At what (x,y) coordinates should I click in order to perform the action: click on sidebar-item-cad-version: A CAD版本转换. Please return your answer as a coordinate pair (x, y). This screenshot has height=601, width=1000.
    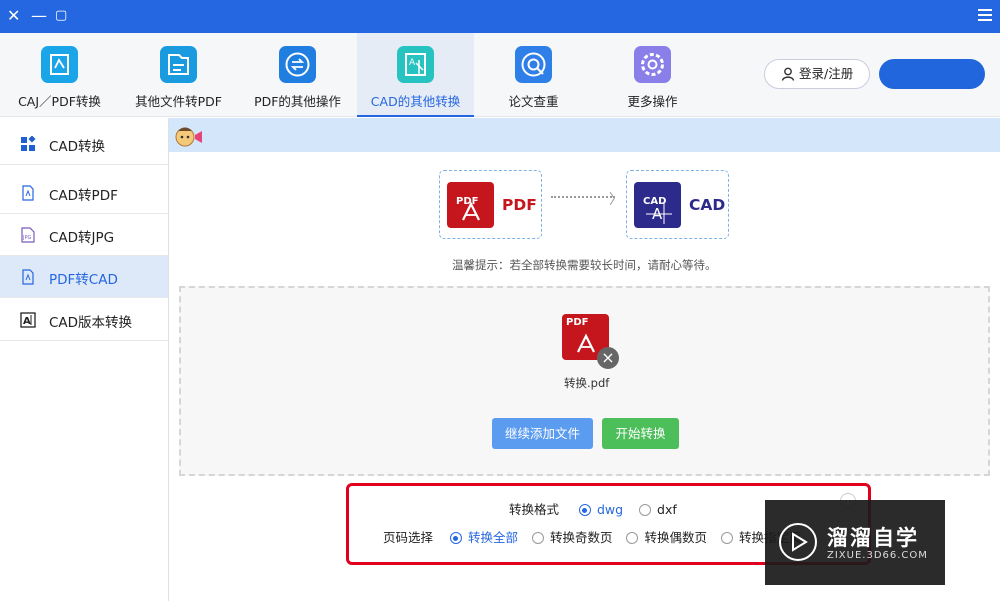
    Looking at the image, I should click on (84, 320).